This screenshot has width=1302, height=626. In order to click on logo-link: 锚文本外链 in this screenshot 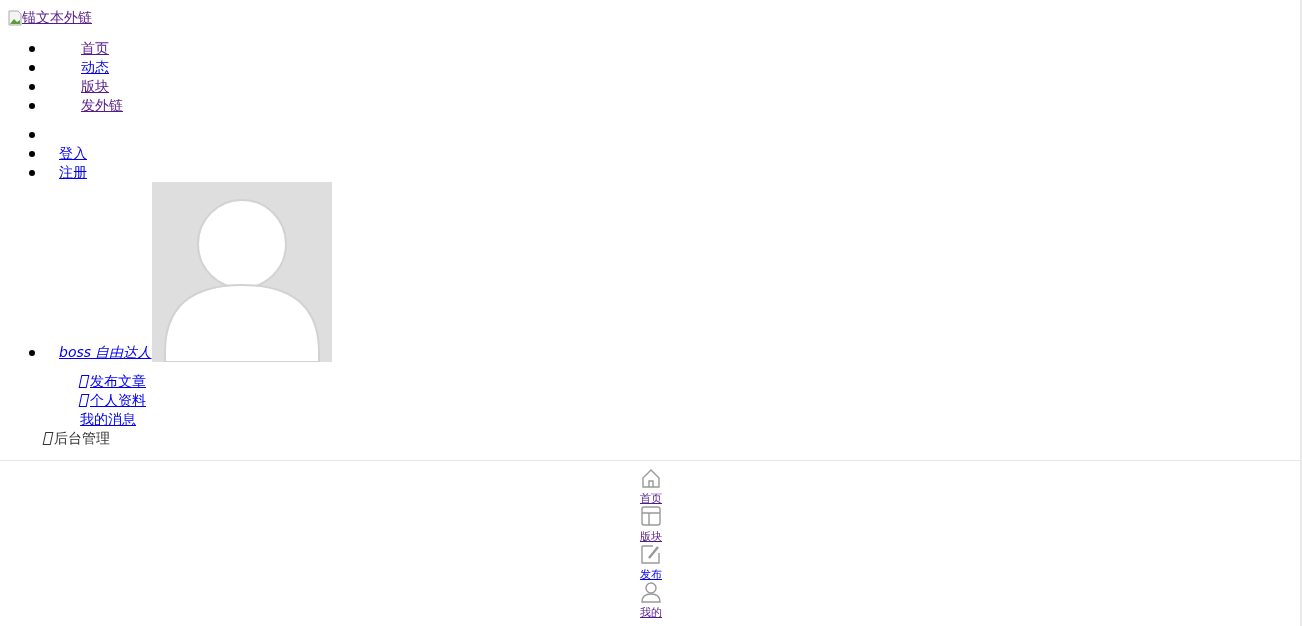, I will do `click(50, 17)`.